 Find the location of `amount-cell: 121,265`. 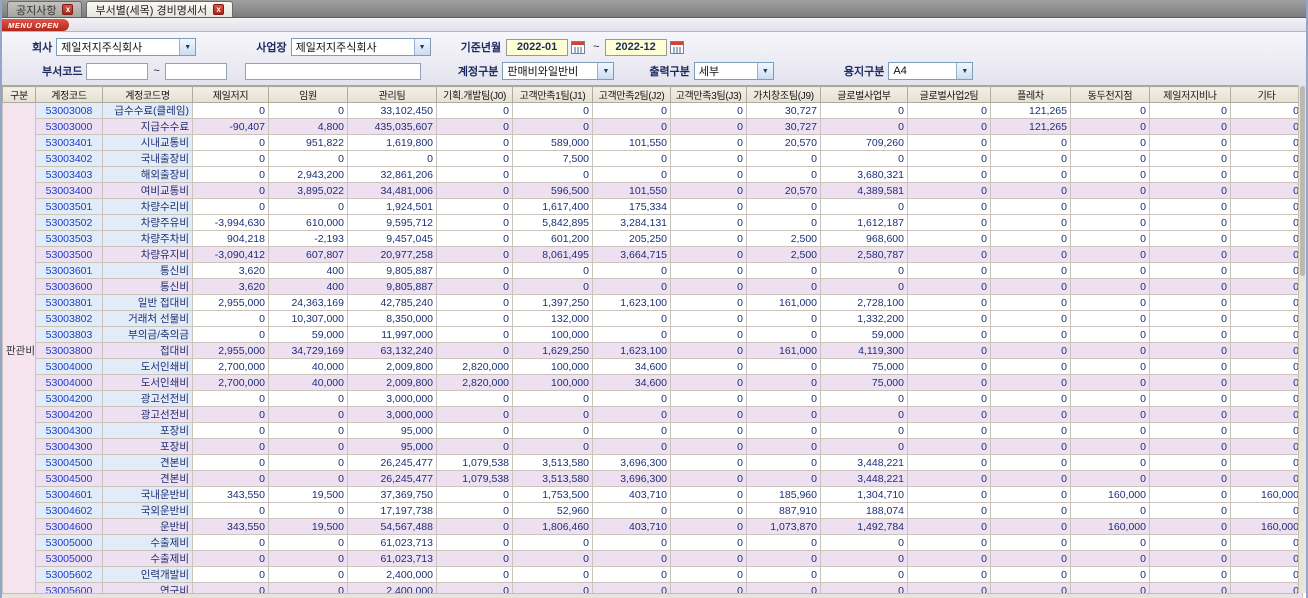

amount-cell: 121,265 is located at coordinates (1030, 110).